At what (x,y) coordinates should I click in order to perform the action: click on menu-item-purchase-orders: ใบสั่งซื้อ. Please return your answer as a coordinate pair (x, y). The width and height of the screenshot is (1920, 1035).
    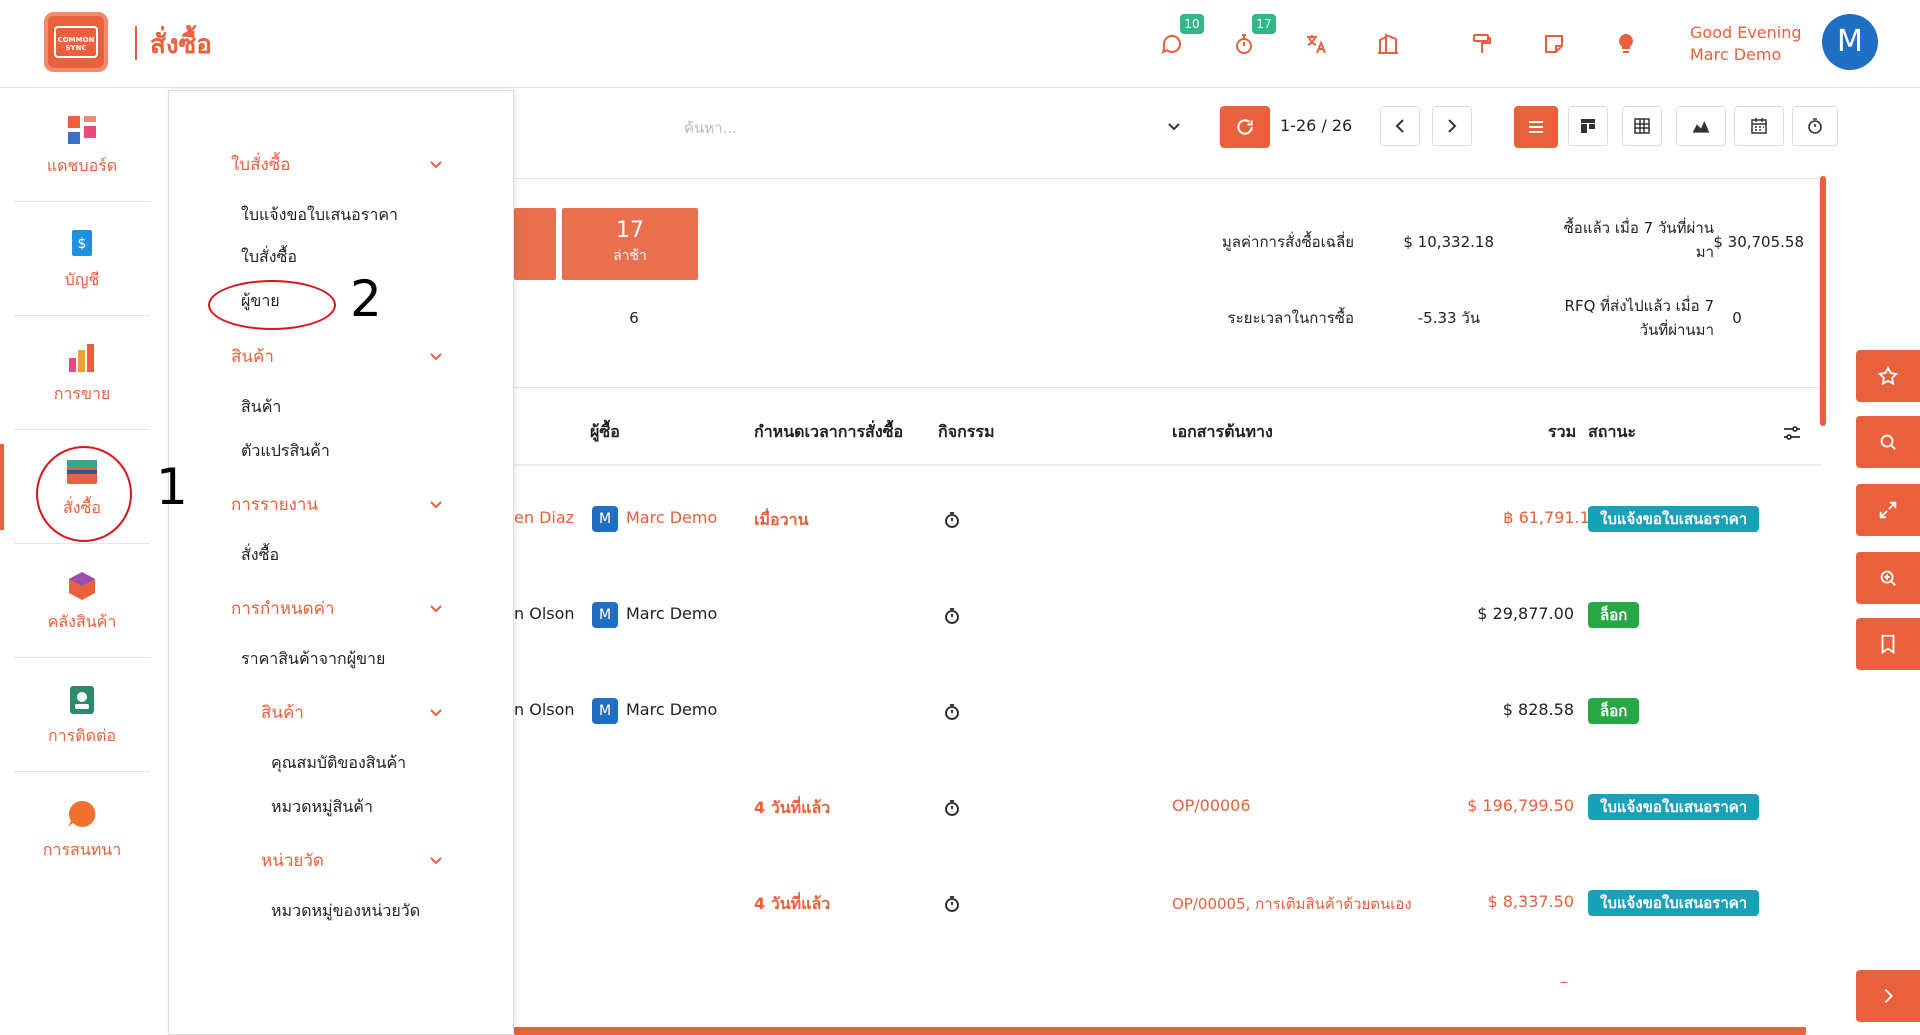
    Looking at the image, I should click on (269, 257).